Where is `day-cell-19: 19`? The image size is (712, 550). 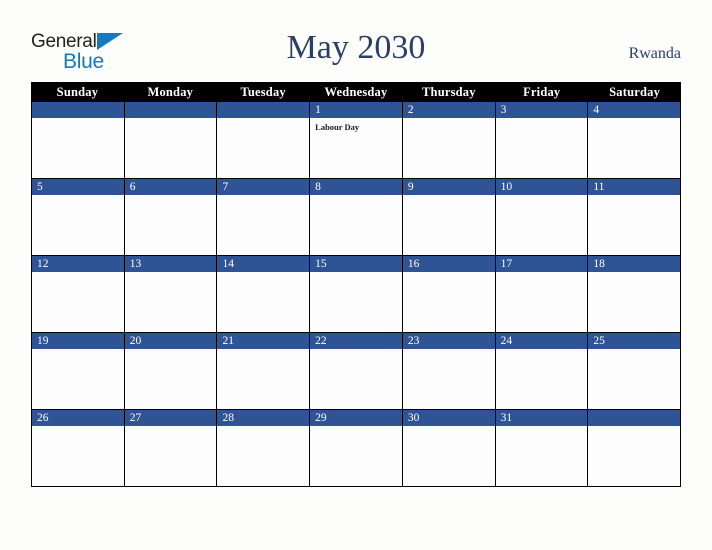 day-cell-19: 19 is located at coordinates (77, 371).